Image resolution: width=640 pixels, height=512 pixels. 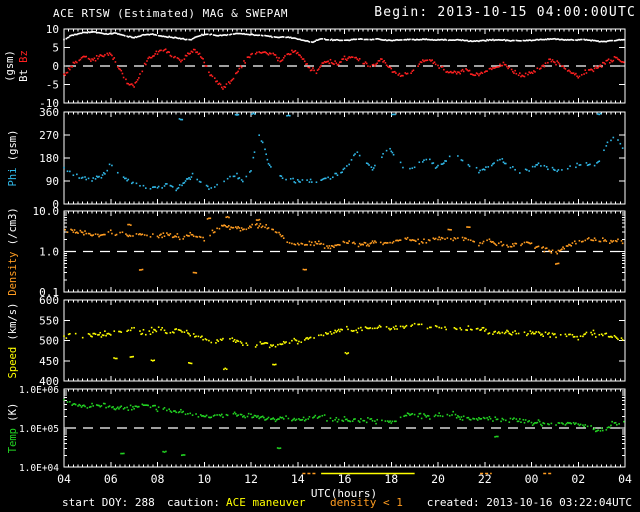 What do you see at coordinates (49, 252) in the screenshot?
I see `y-tick-label: 1.0` at bounding box center [49, 252].